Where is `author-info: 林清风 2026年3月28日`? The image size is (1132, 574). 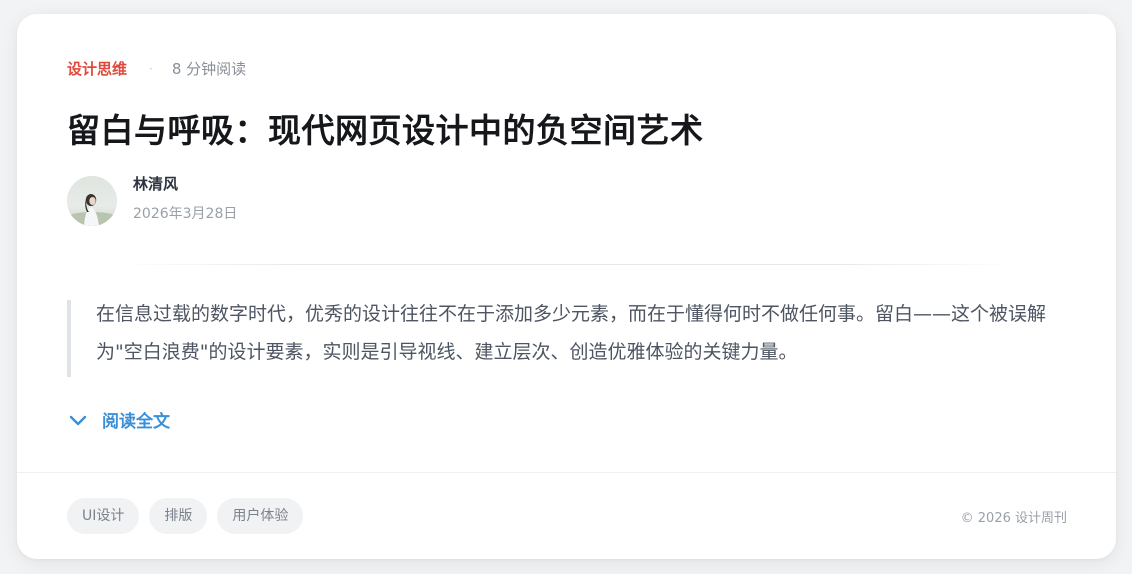 author-info: 林清风 2026年3月28日 is located at coordinates (185, 199).